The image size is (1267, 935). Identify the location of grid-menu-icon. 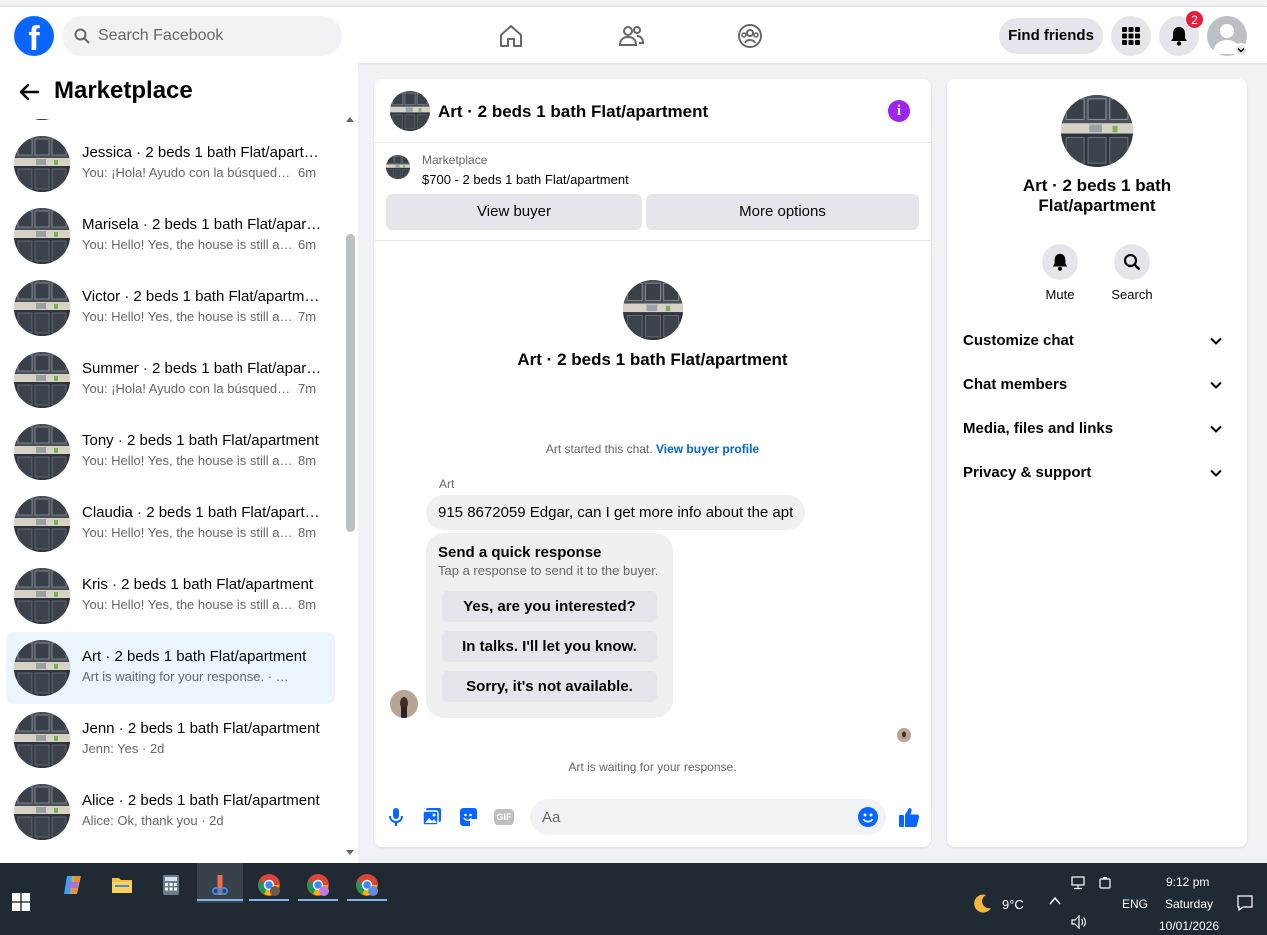
(1131, 36).